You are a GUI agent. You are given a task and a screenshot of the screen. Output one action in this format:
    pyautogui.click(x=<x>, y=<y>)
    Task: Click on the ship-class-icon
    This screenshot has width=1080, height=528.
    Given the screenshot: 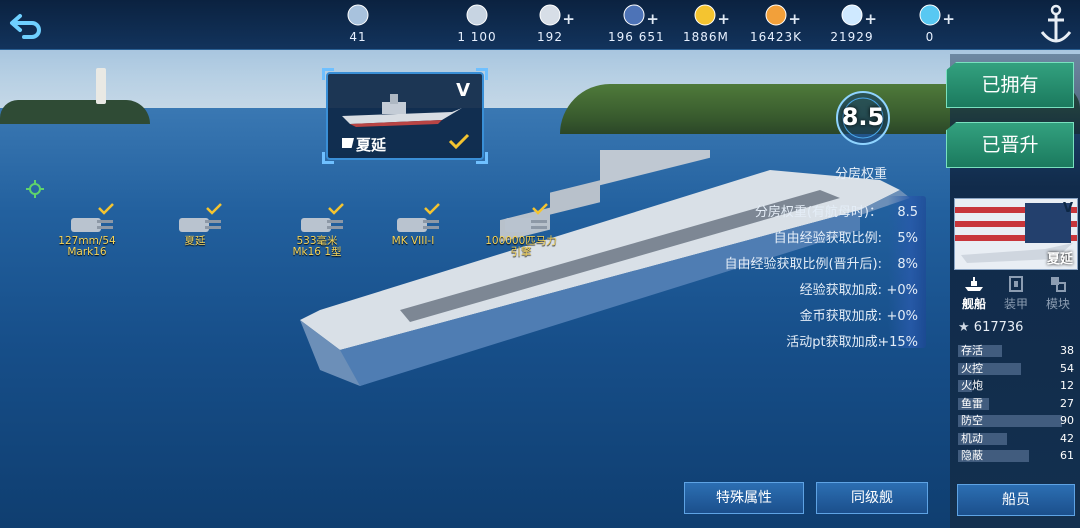 What is the action you would take?
    pyautogui.click(x=348, y=143)
    